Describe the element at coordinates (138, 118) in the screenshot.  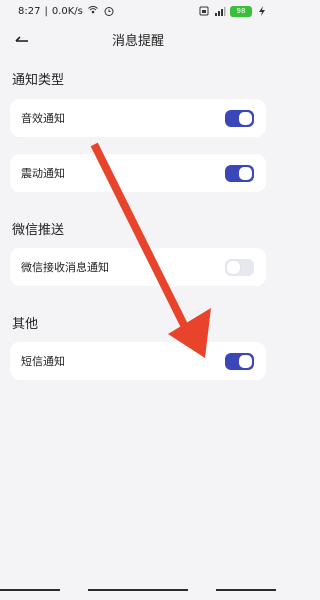
I see `setting-row-sound: 音效通知` at that location.